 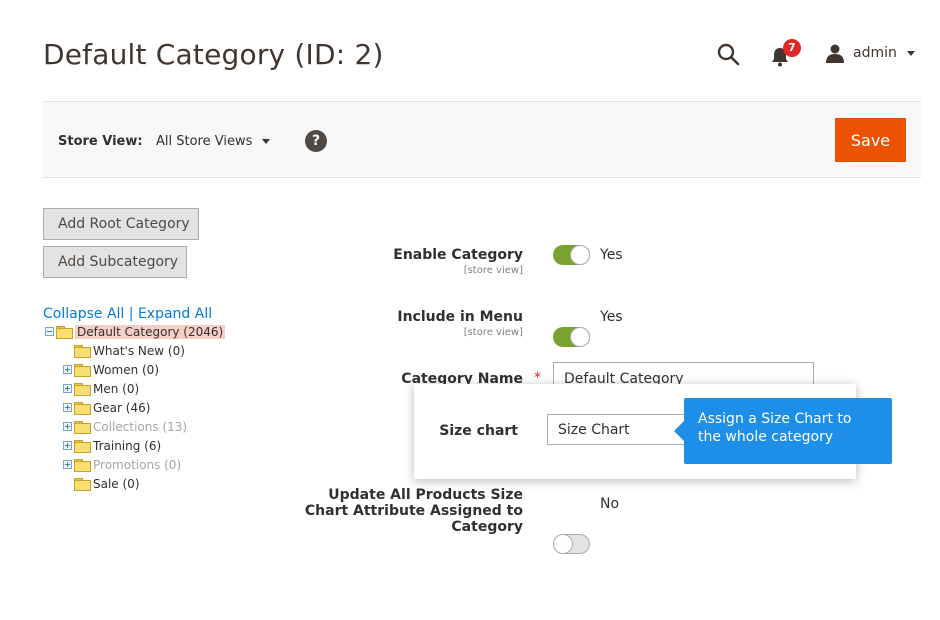 What do you see at coordinates (493, 270) in the screenshot?
I see `enable-category-scope: [store view]` at bounding box center [493, 270].